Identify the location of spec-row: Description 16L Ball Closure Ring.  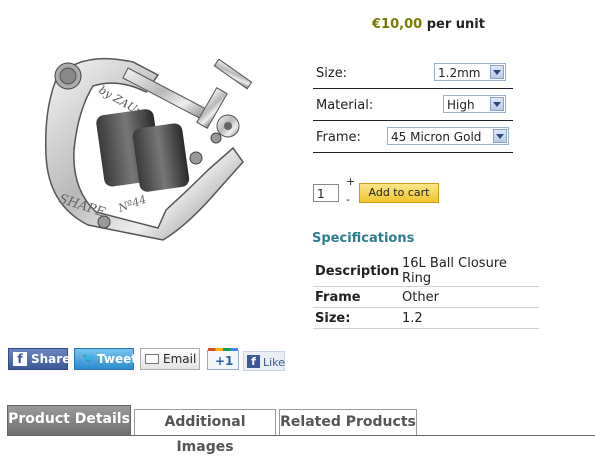
(426, 271).